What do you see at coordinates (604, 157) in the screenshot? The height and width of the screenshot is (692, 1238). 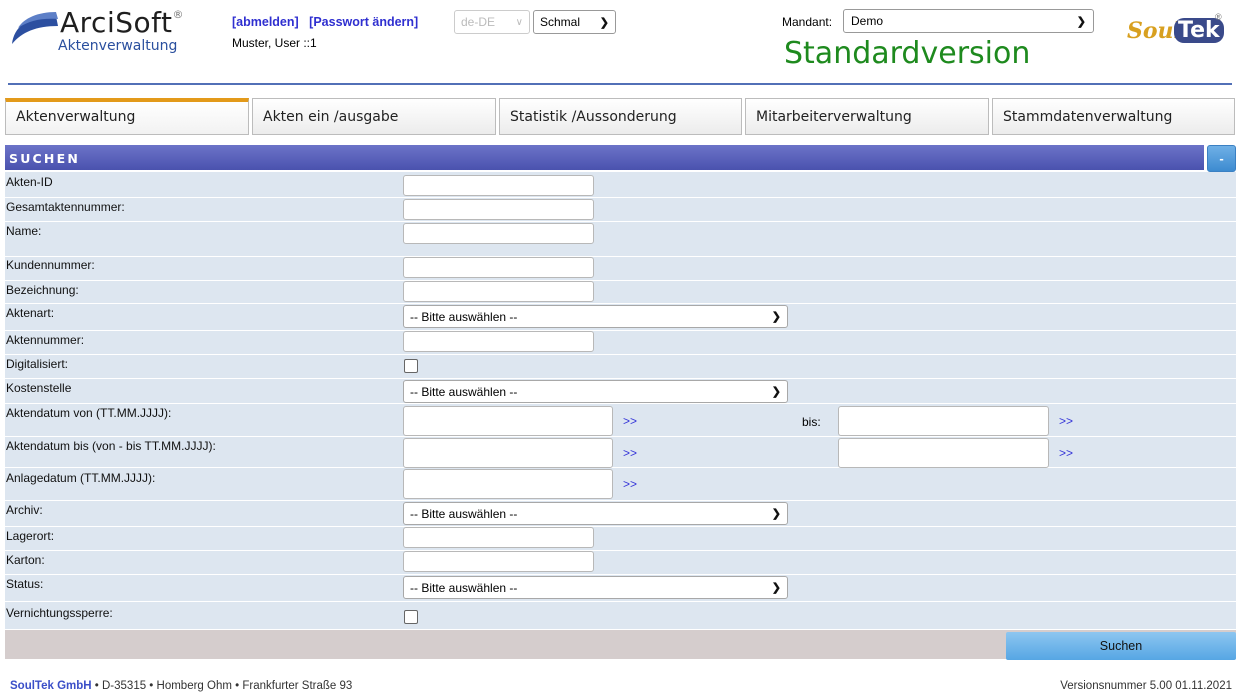 I see `search-panel-header: SUCHEN` at bounding box center [604, 157].